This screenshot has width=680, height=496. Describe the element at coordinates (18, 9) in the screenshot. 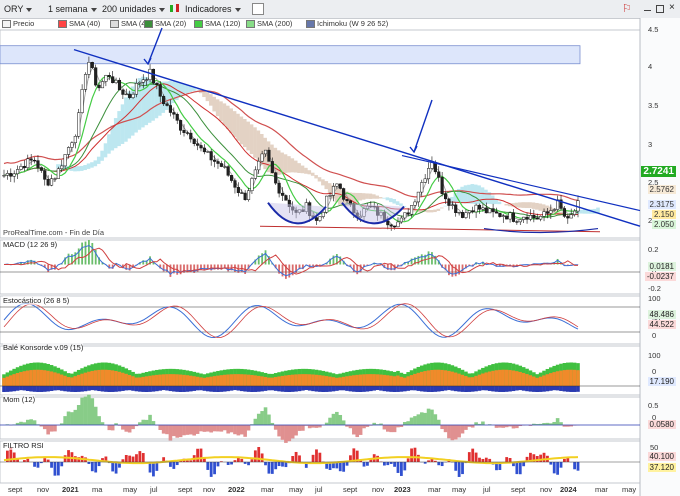

I see `ticker-select: ORY` at that location.